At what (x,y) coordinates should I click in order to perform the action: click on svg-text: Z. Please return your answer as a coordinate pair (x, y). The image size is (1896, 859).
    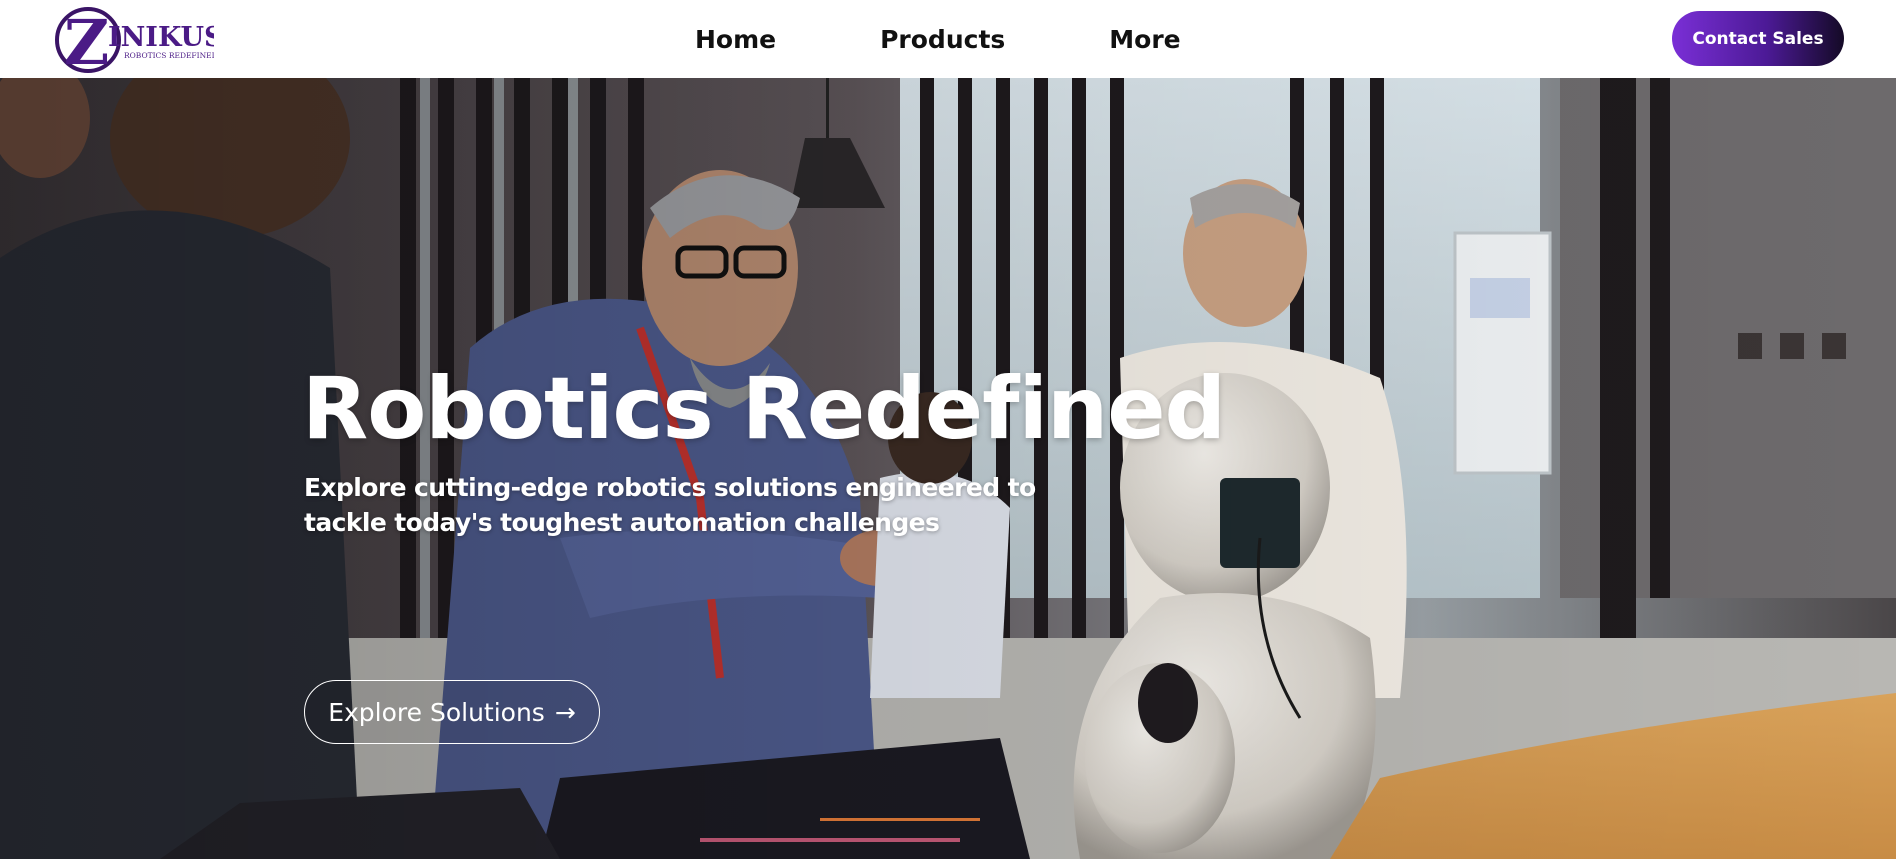
    Looking at the image, I should click on (86, 40).